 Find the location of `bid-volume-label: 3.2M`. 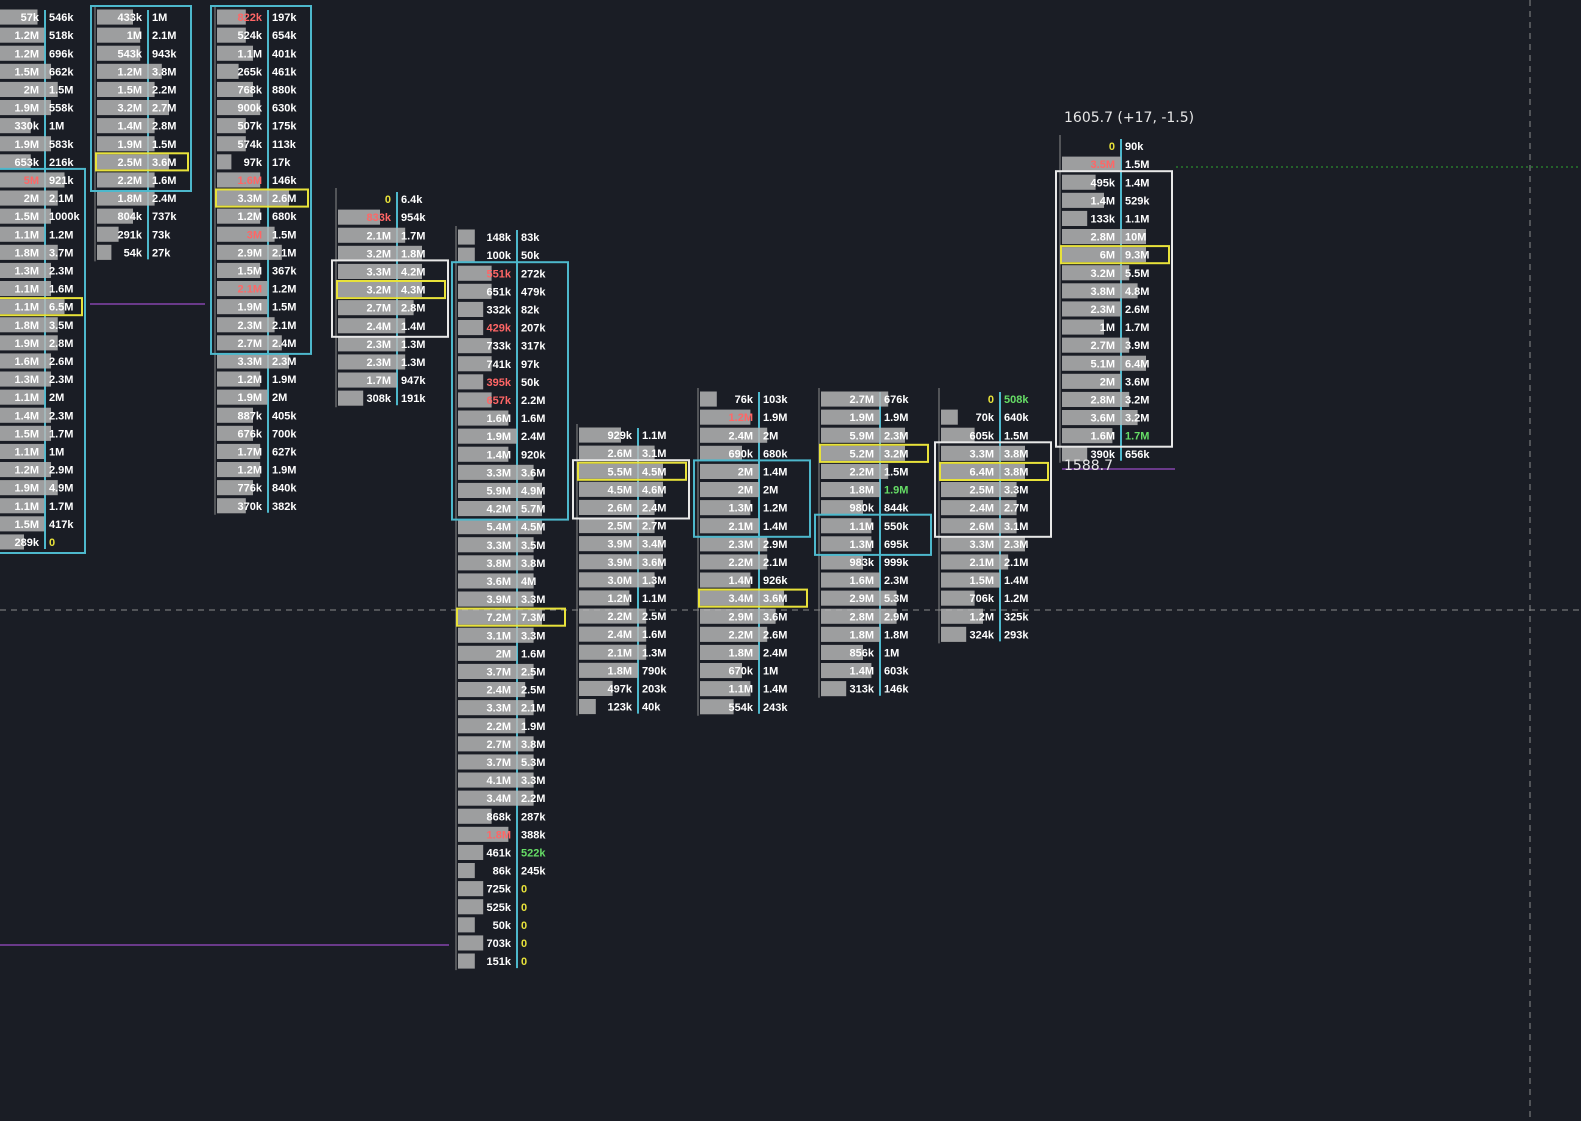

bid-volume-label: 3.2M is located at coordinates (379, 291).